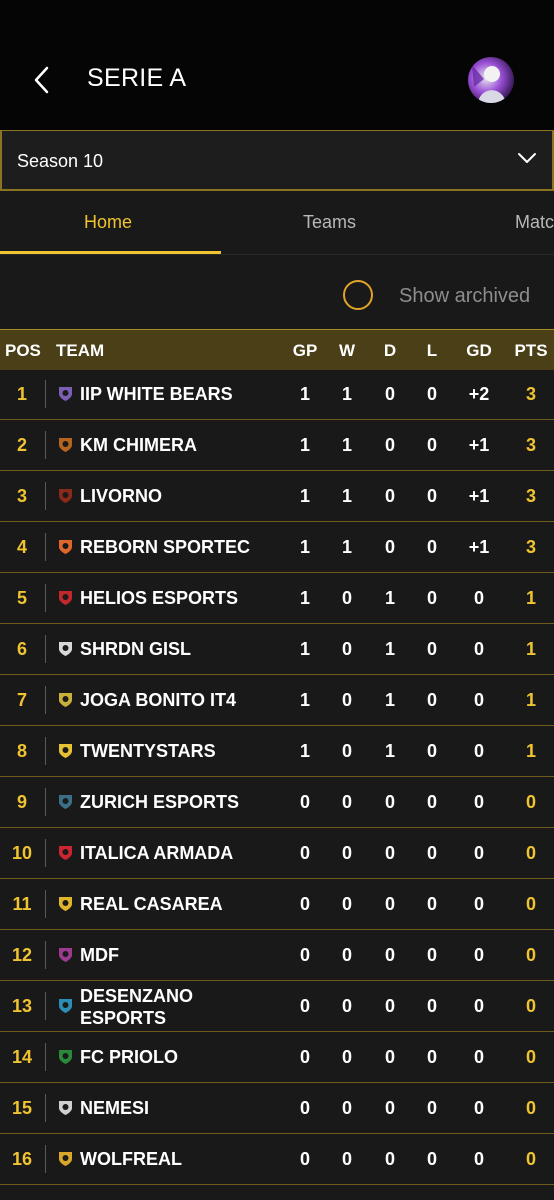 The height and width of the screenshot is (1200, 554). What do you see at coordinates (277, 445) in the screenshot?
I see `table-row: 2 KM CHIMERA 1 1 0 0 +1 3` at bounding box center [277, 445].